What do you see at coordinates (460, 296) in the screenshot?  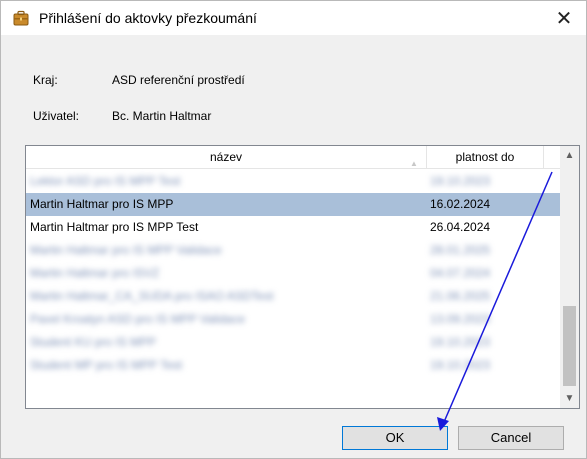 I see `row-valid-until: 21.06.2025` at bounding box center [460, 296].